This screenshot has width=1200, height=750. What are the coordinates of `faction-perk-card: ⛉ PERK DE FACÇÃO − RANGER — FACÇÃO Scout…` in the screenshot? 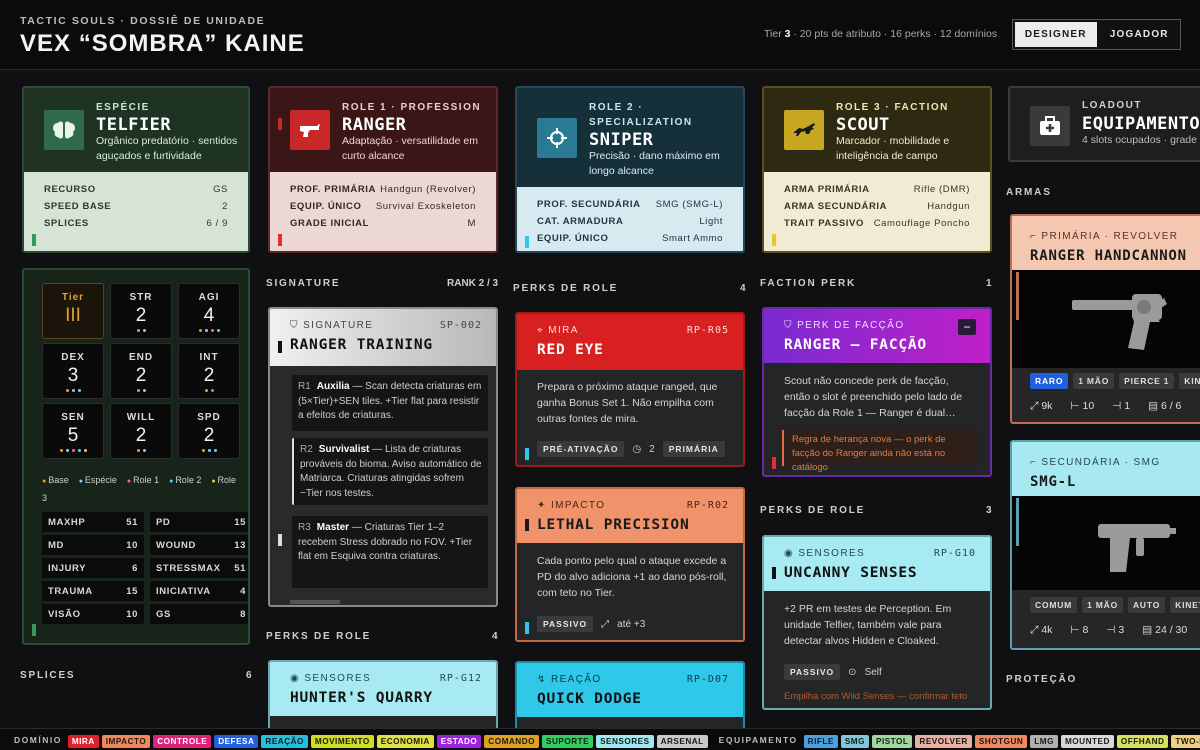 It's located at (877, 392).